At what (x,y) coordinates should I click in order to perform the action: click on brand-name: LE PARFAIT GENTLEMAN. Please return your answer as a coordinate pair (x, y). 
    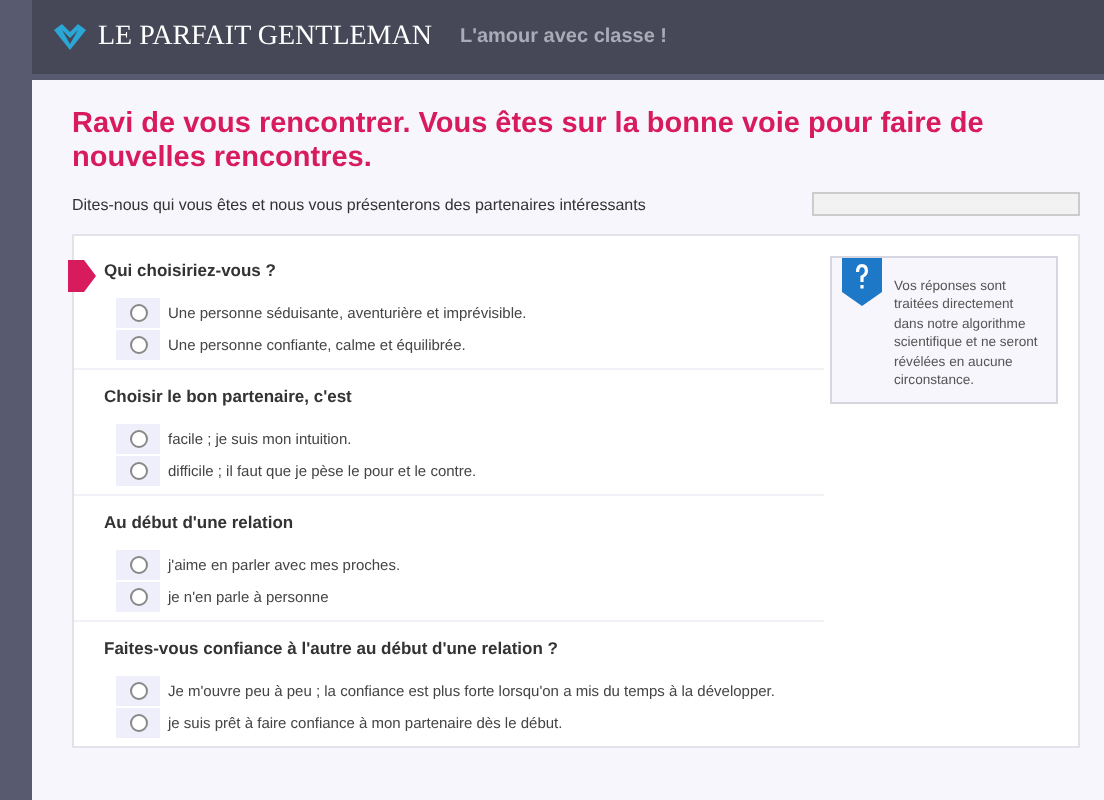
    Looking at the image, I should click on (265, 37).